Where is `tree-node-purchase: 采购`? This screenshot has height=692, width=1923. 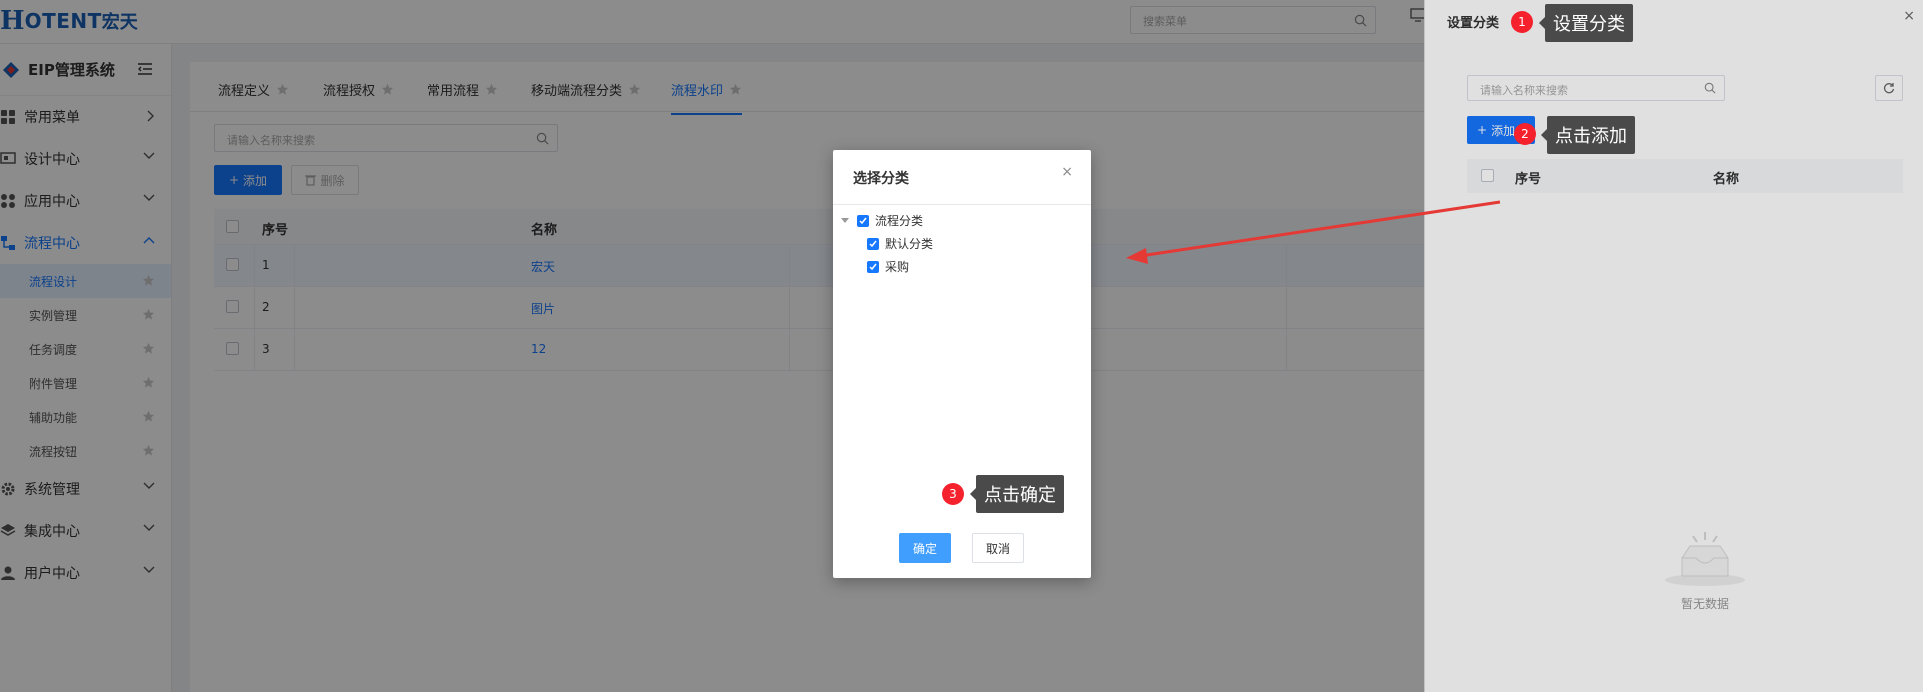
tree-node-purchase: 采购 is located at coordinates (888, 266).